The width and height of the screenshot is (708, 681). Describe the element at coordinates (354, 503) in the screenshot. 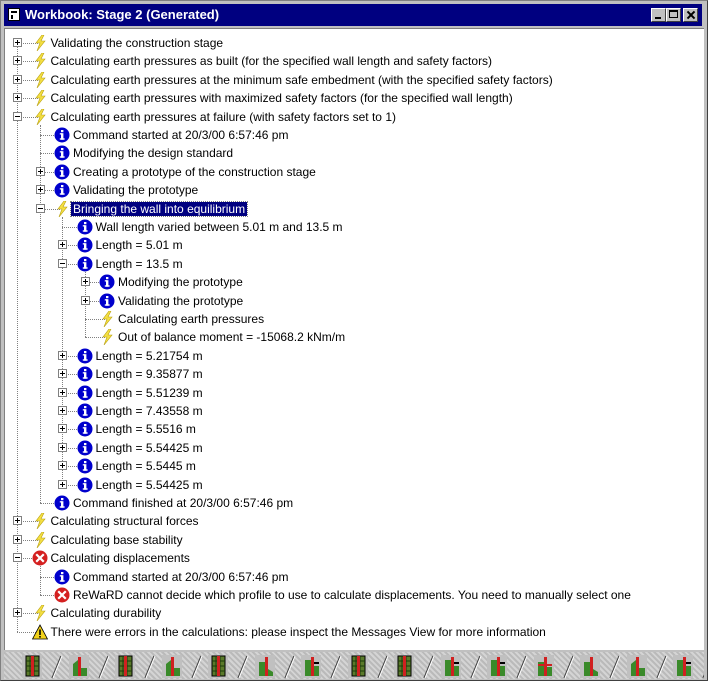

I see `tree-item: Command finished at 20/3/00 6:57:46 pm` at that location.